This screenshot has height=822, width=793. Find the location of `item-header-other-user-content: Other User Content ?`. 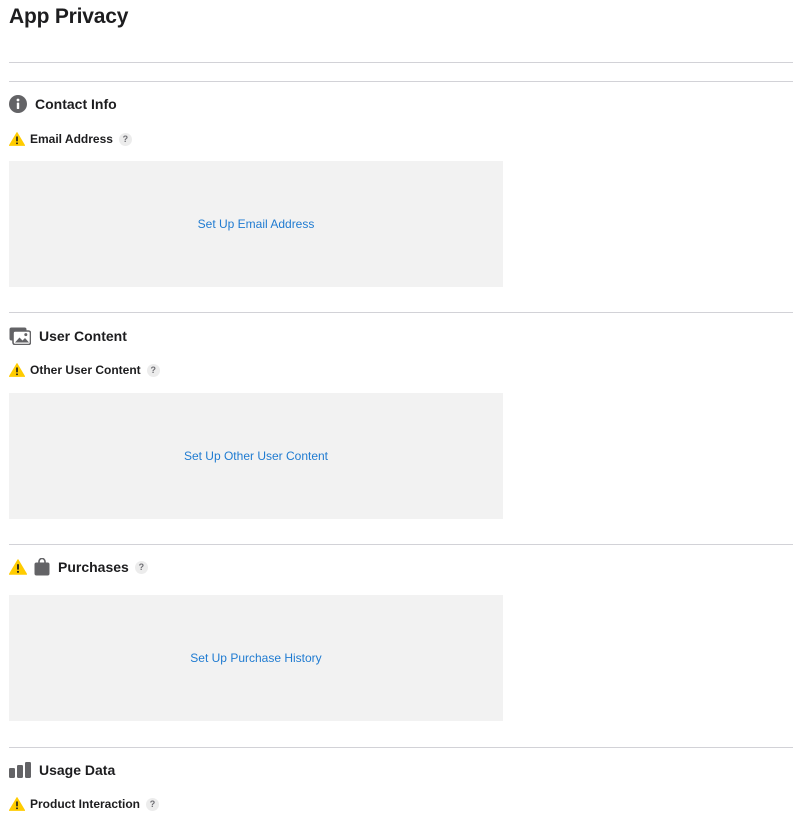

item-header-other-user-content: Other User Content ? is located at coordinates (84, 370).